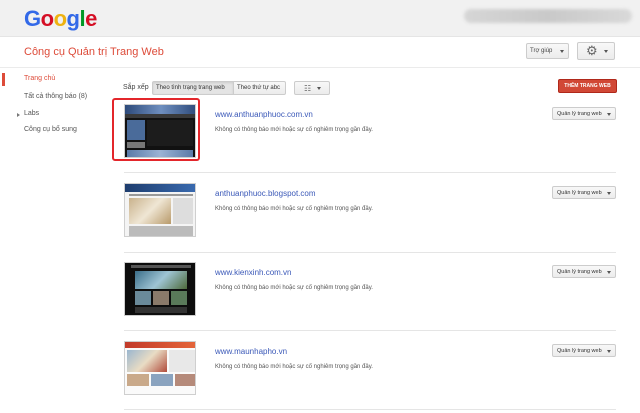  I want to click on selection-highlight, so click(156, 129).